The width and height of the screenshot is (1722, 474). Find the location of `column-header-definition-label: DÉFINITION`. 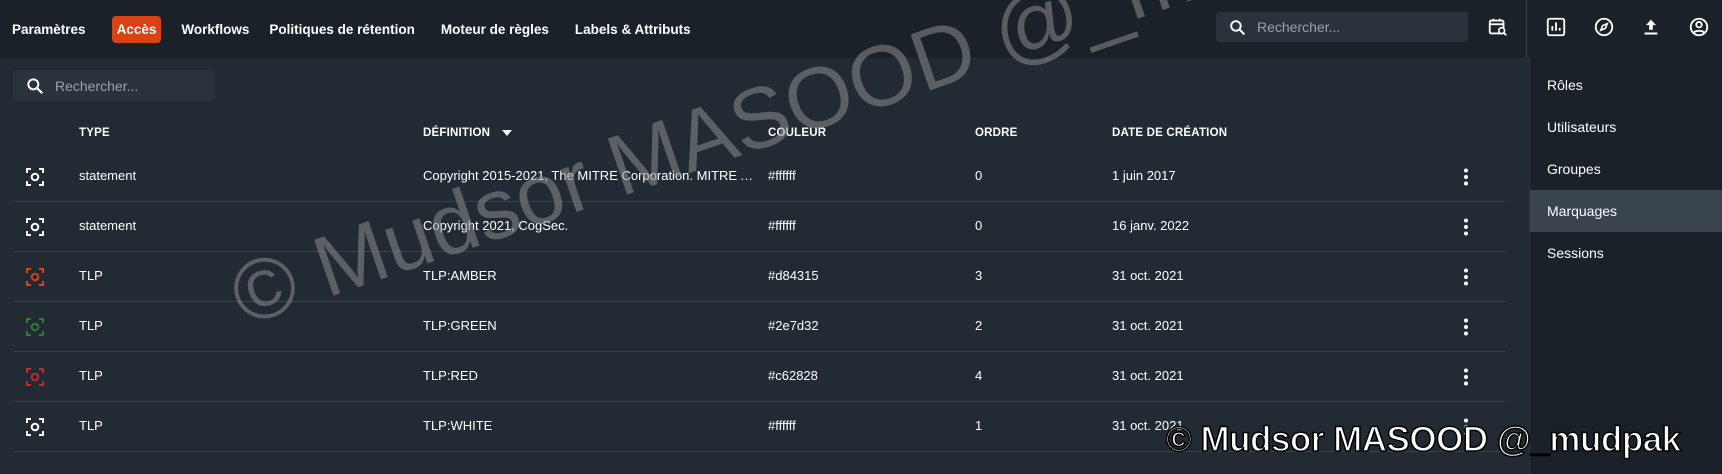

column-header-definition-label: DÉFINITION is located at coordinates (457, 133).